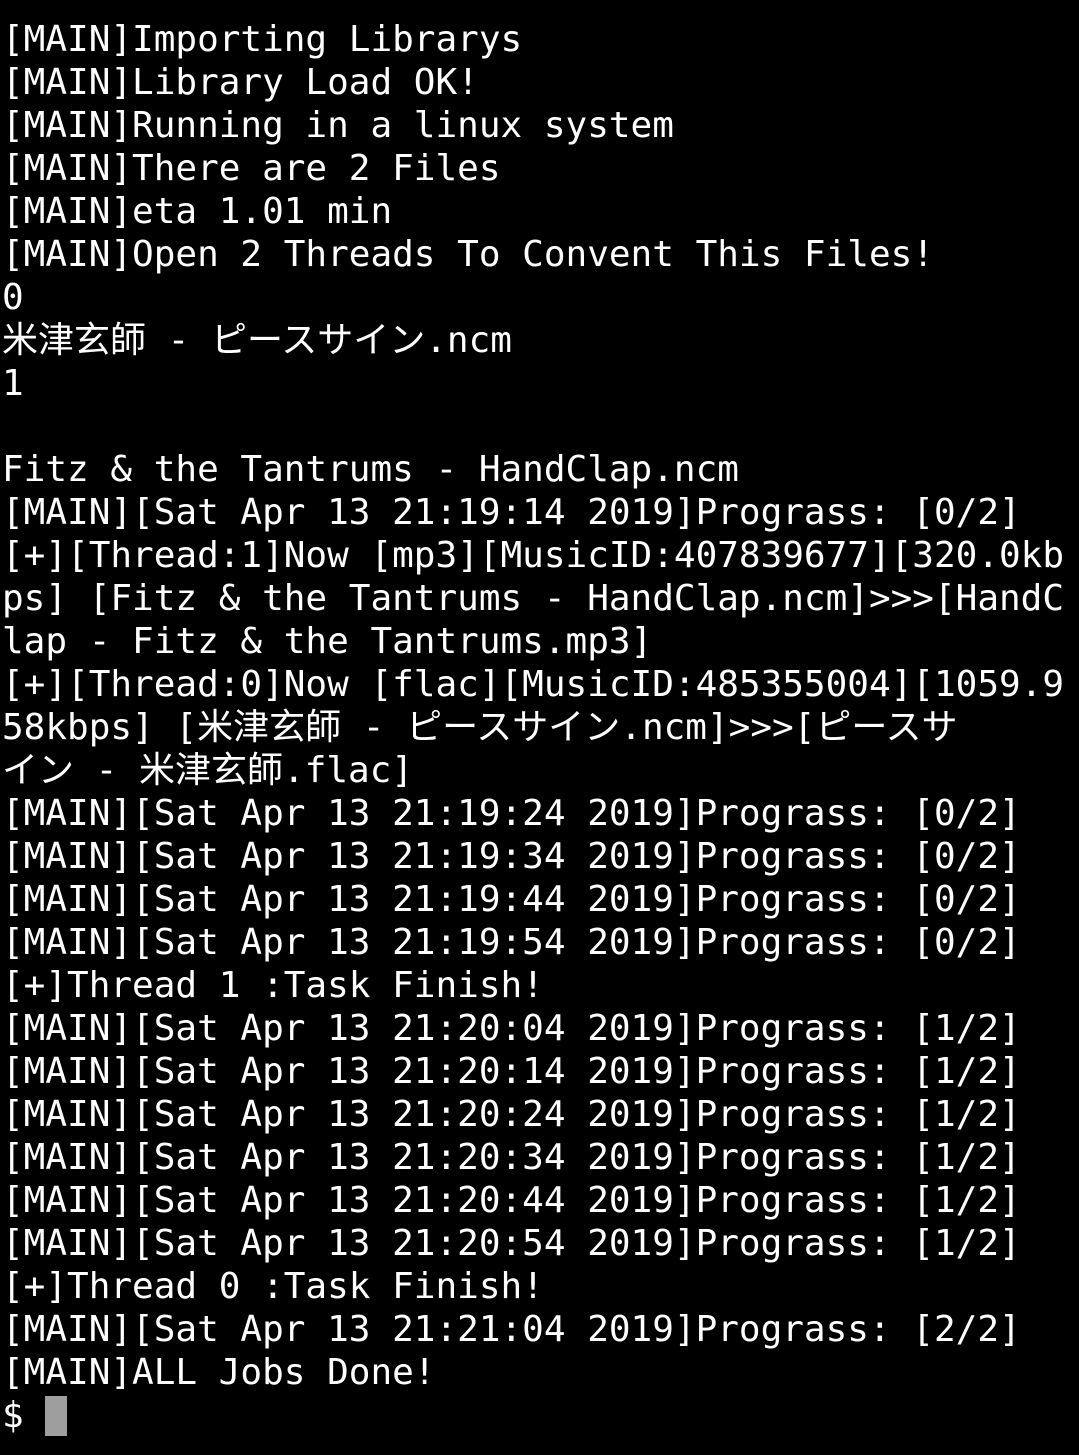 This screenshot has width=1079, height=1455. I want to click on output-line: [MAIN]eta 1.01 min, so click(197, 211).